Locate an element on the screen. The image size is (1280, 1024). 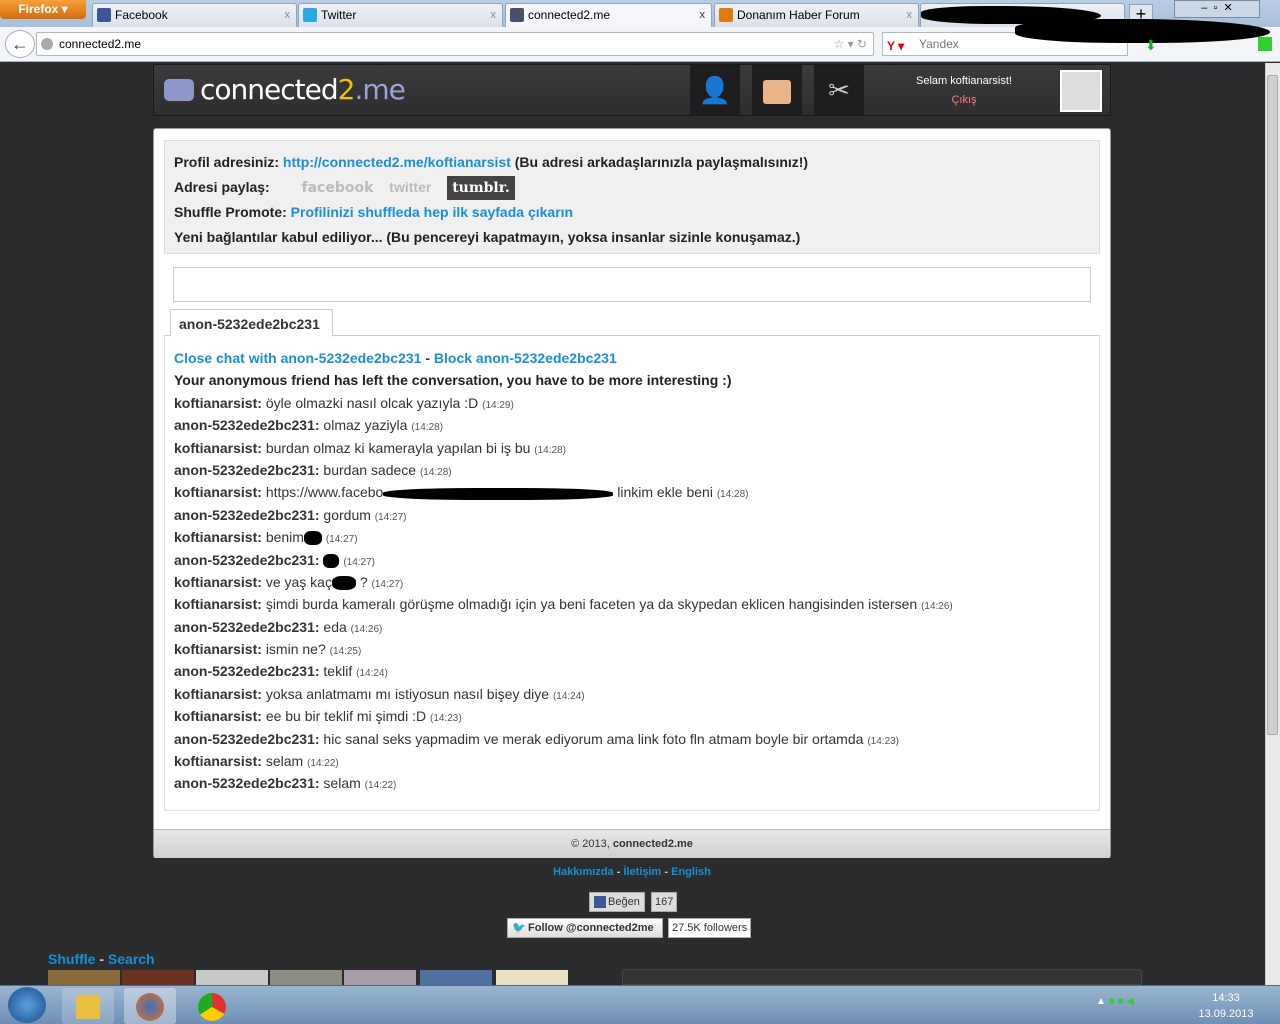
greeting: Selam koftianarsist! is located at coordinates (964, 81).